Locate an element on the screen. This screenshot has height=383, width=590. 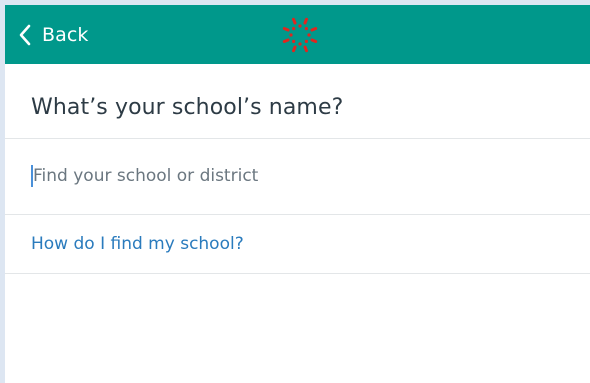
back-label: Back is located at coordinates (65, 34).